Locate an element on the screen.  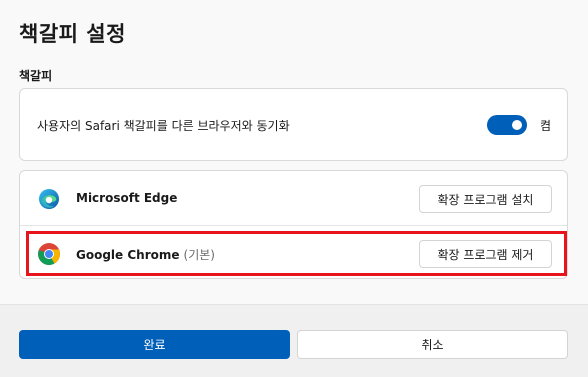
edge-icon is located at coordinates (49, 199).